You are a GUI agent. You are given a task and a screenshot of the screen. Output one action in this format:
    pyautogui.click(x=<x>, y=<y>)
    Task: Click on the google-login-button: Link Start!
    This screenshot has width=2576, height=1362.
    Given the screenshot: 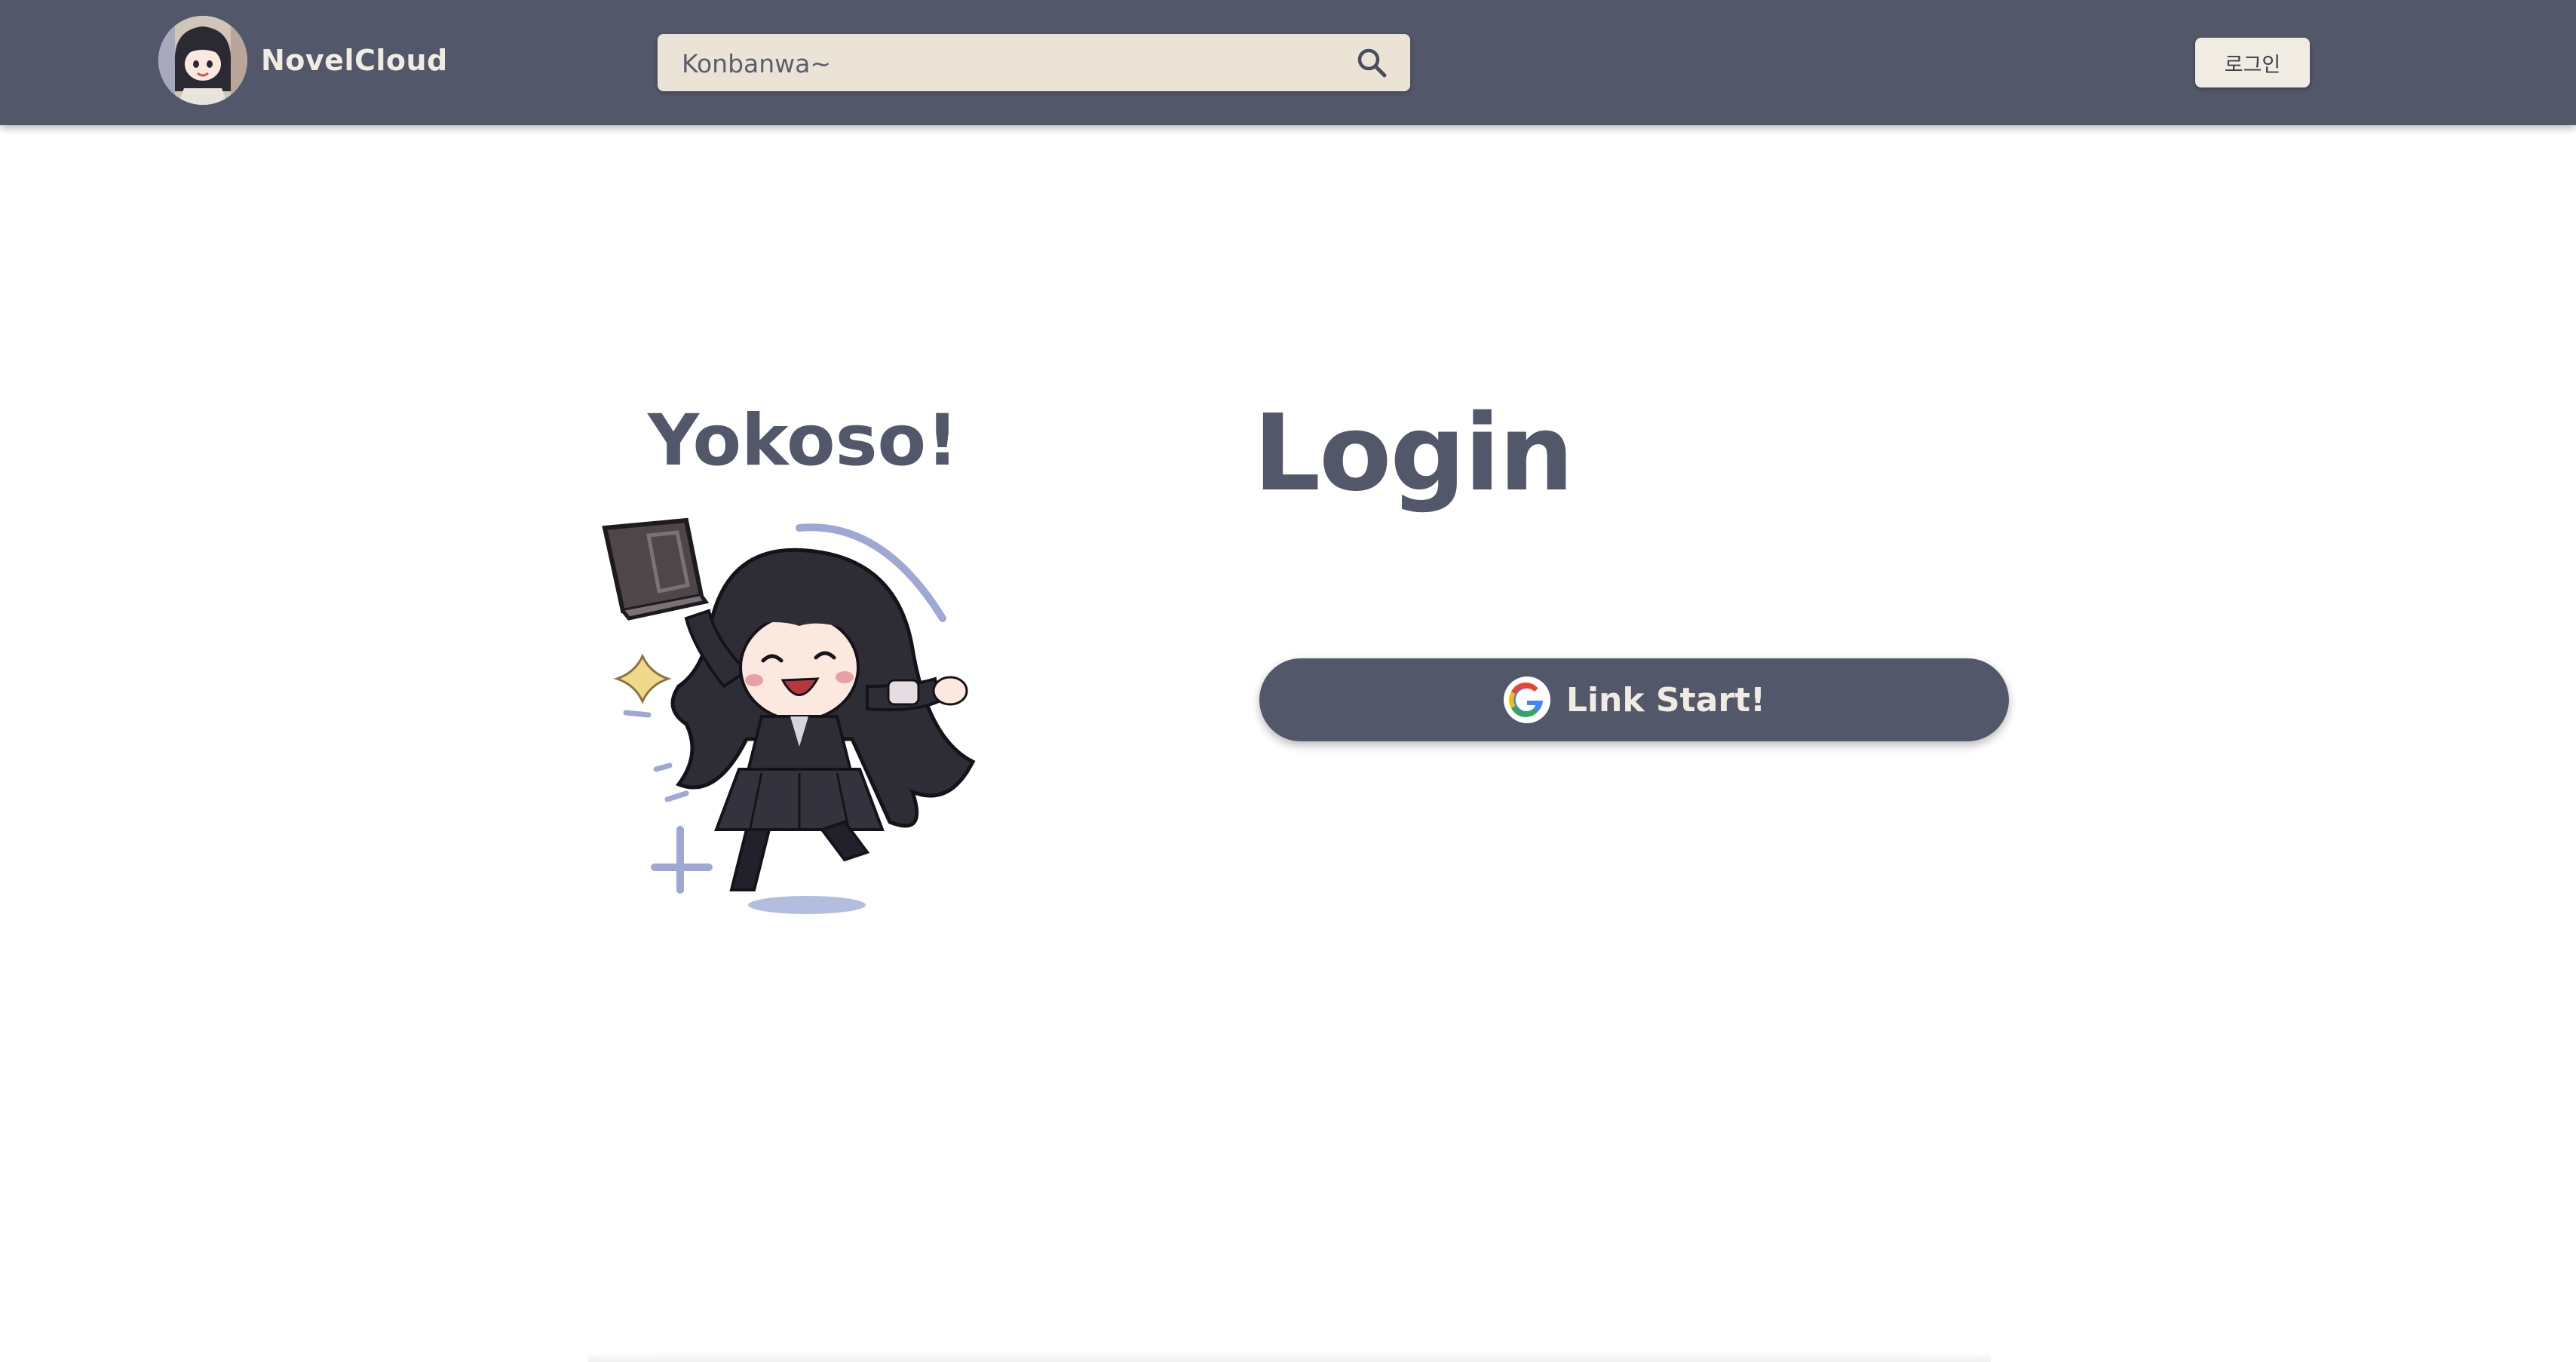 What is the action you would take?
    pyautogui.click(x=1634, y=700)
    